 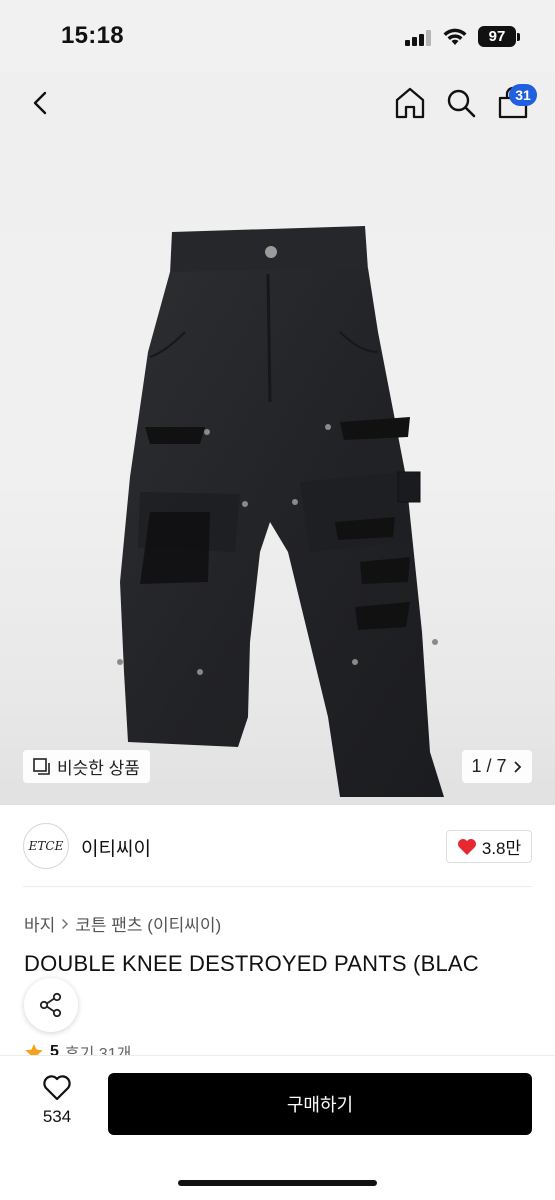 What do you see at coordinates (57, 1116) in the screenshot?
I see `wishlist-count: 534` at bounding box center [57, 1116].